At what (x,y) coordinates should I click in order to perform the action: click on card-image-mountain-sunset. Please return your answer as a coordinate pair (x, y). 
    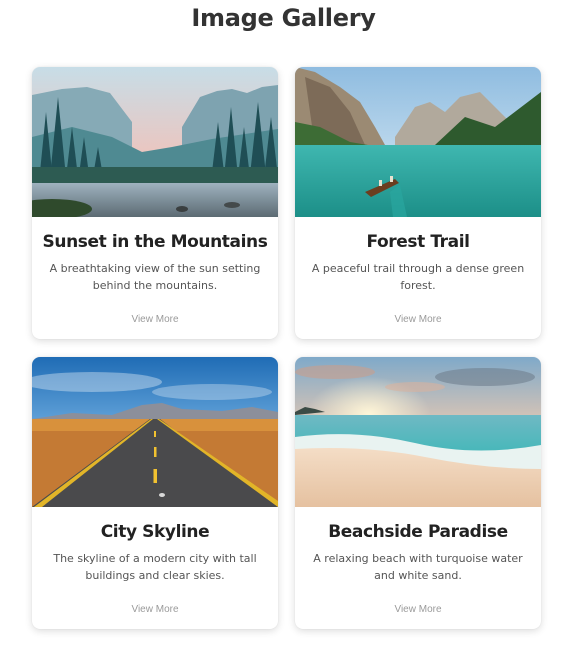
    Looking at the image, I should click on (155, 142).